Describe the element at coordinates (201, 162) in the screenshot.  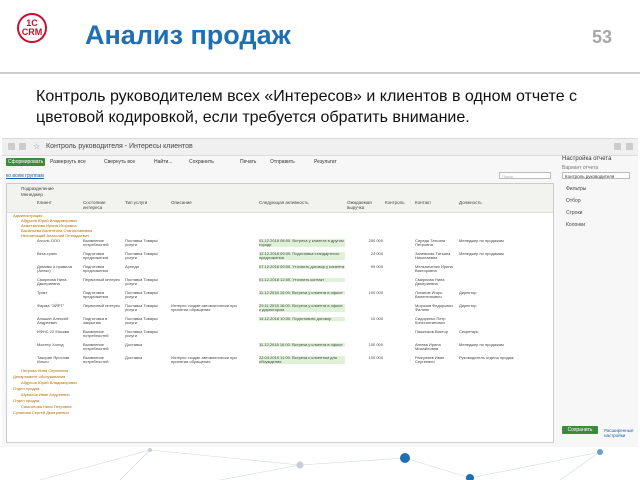
I see `save-button: Сохранить` at that location.